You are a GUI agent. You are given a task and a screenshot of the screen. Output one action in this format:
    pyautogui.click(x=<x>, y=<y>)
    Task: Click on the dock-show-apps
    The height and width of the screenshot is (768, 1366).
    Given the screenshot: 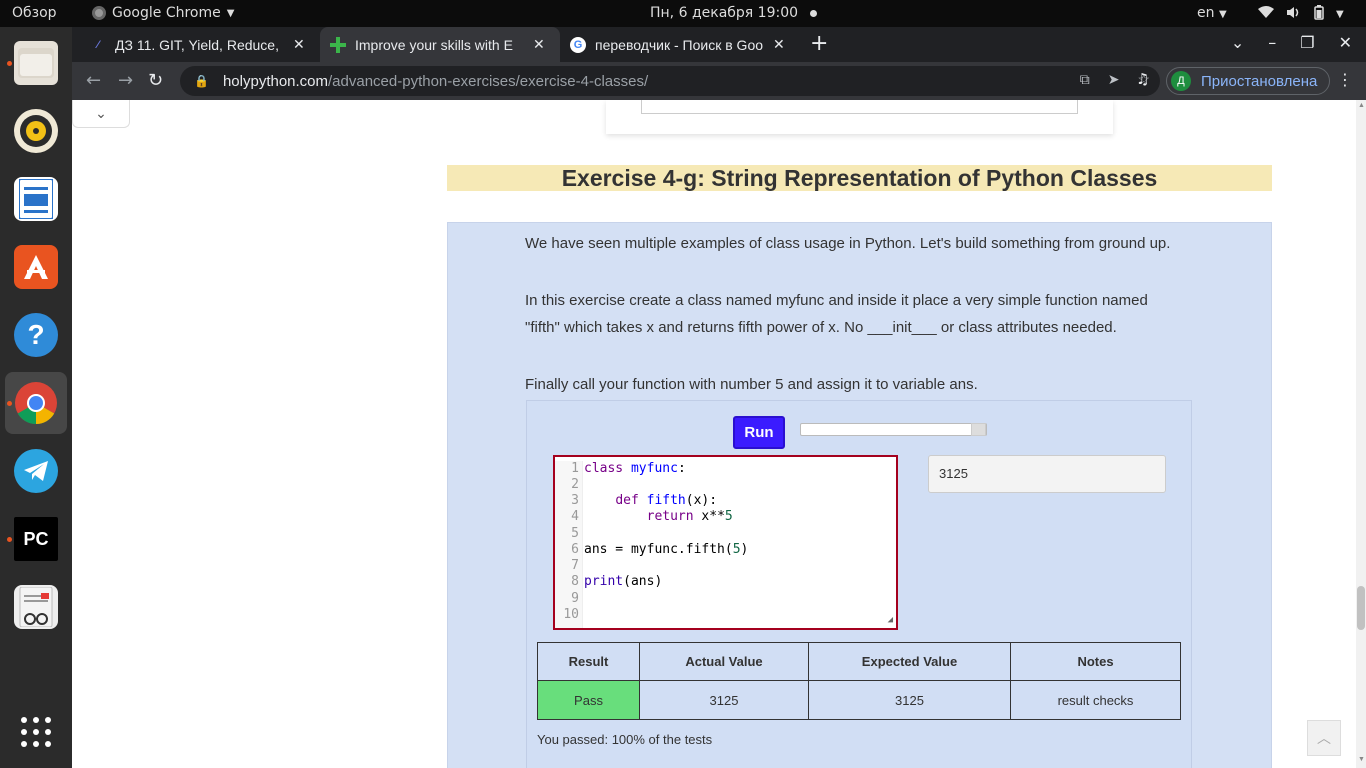 What is the action you would take?
    pyautogui.click(x=36, y=732)
    